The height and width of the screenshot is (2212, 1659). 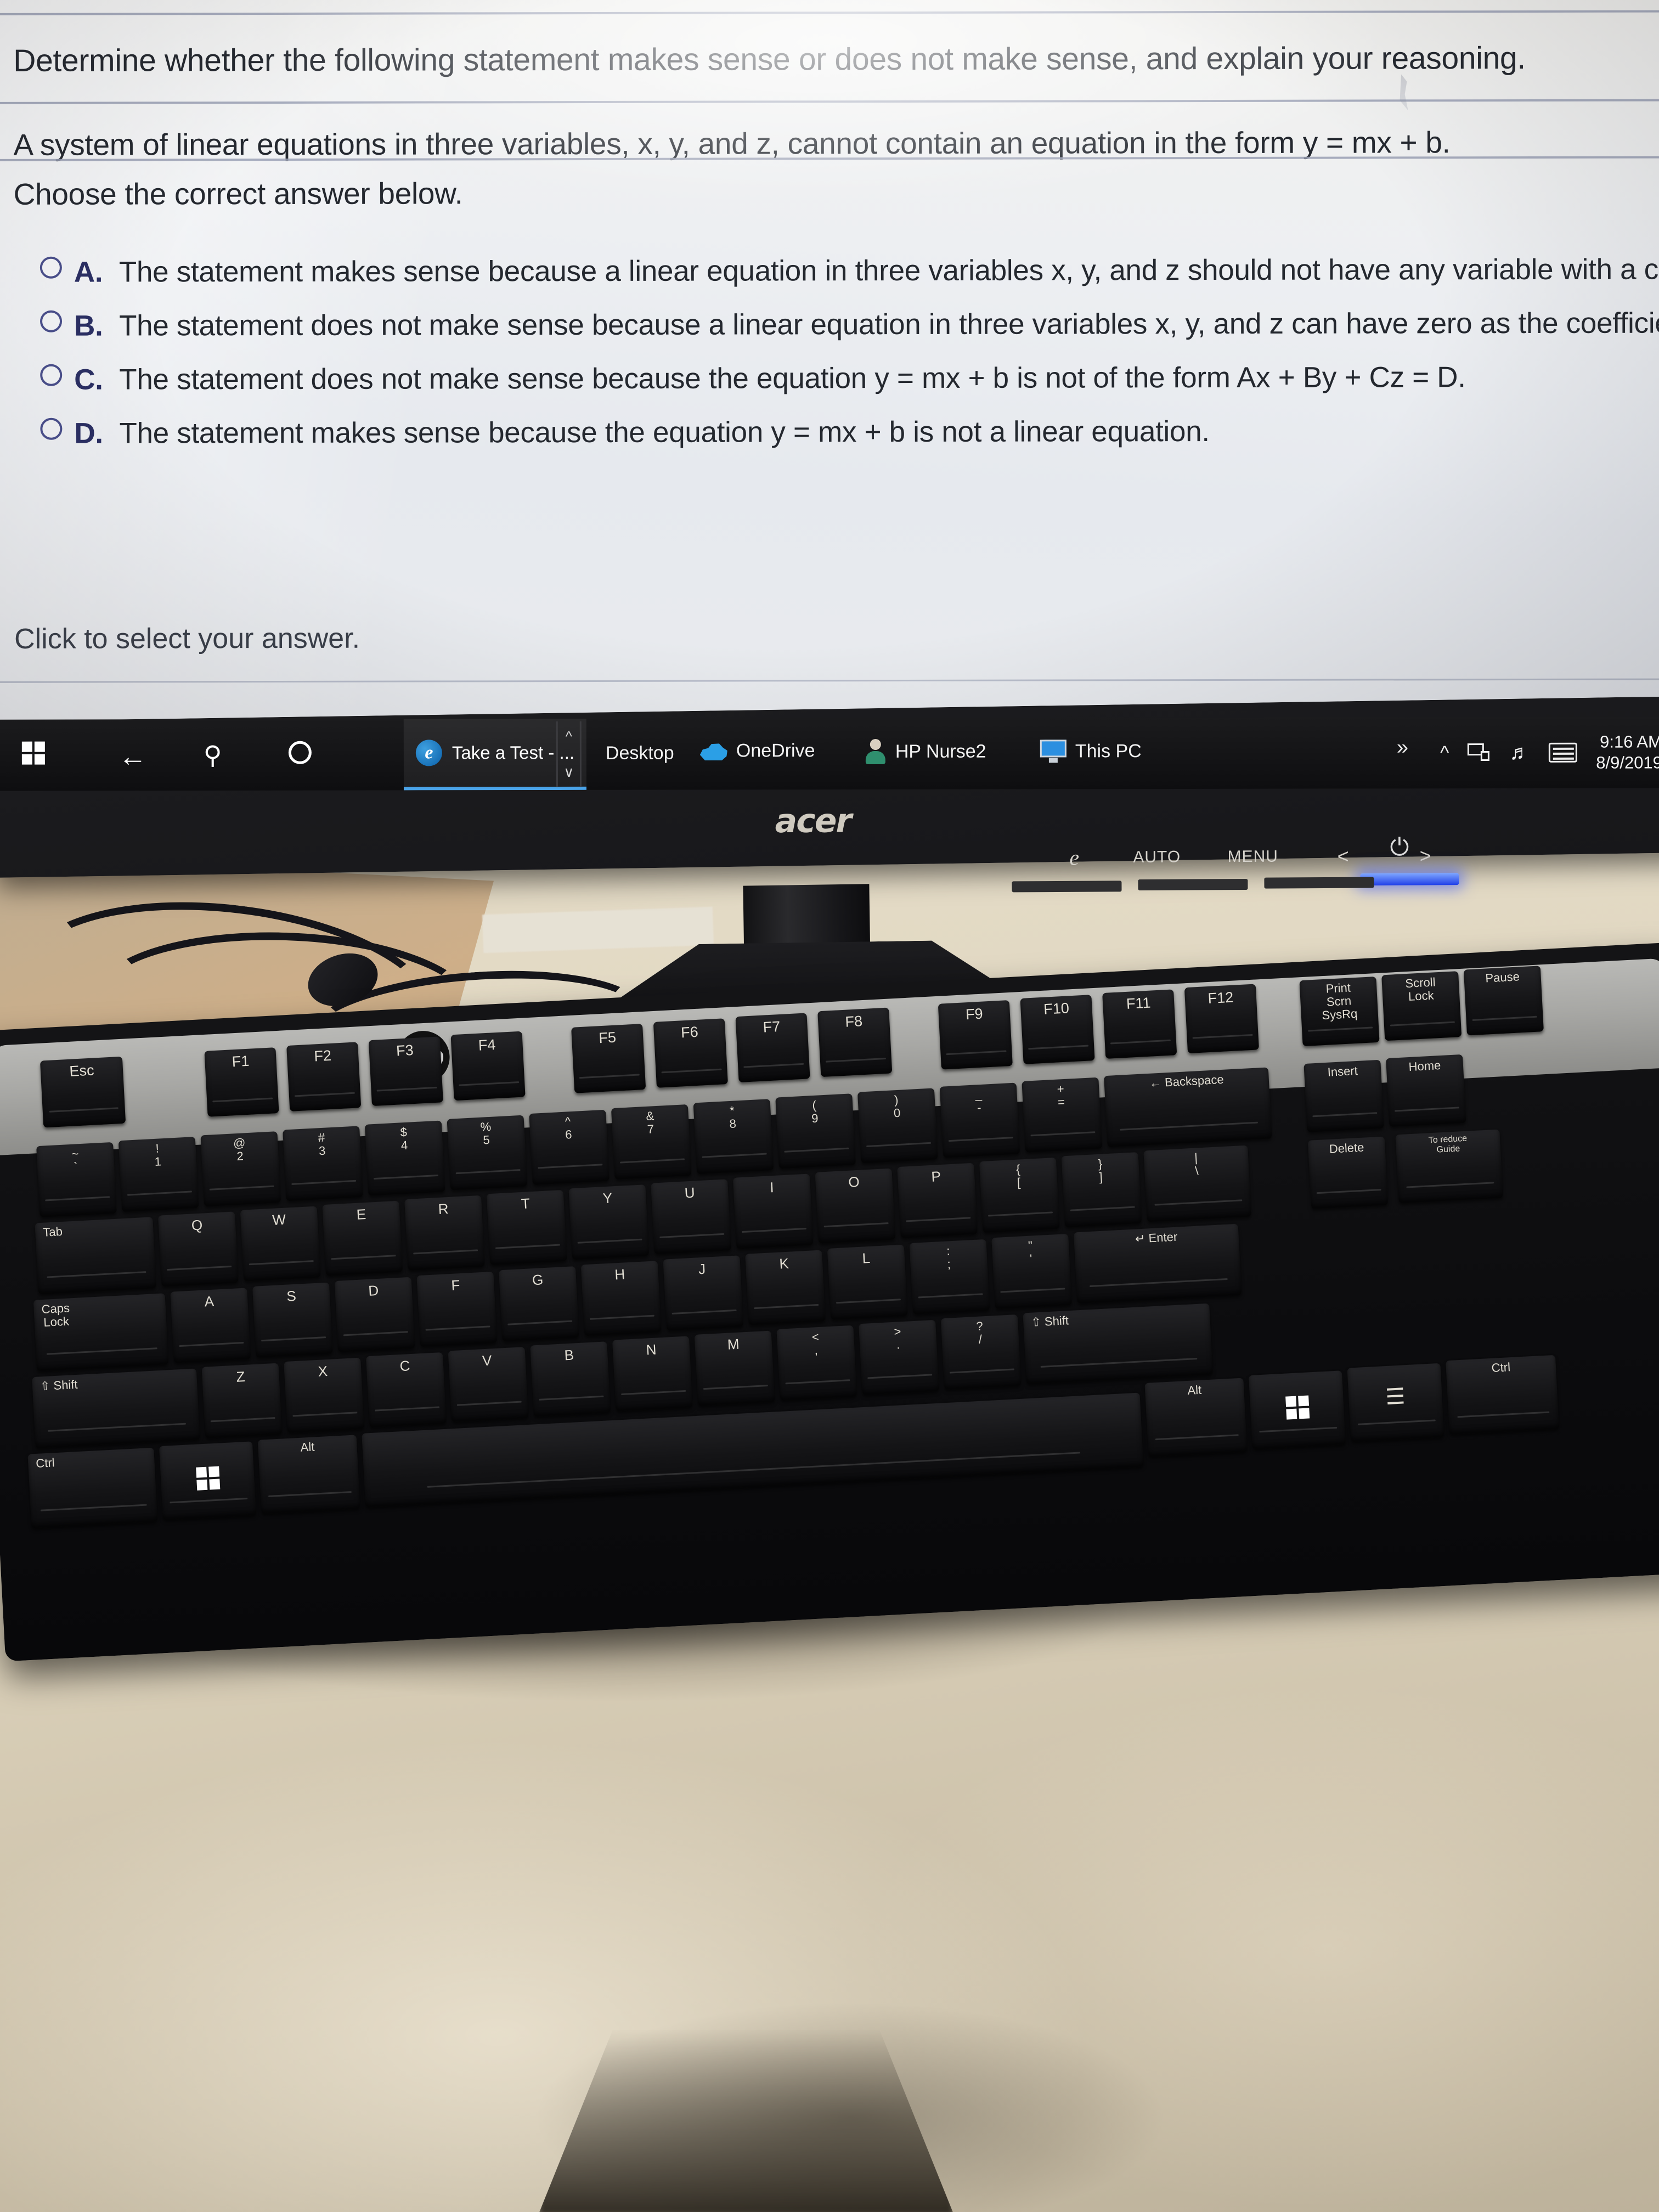 I want to click on key-8: * 8, so click(x=733, y=1137).